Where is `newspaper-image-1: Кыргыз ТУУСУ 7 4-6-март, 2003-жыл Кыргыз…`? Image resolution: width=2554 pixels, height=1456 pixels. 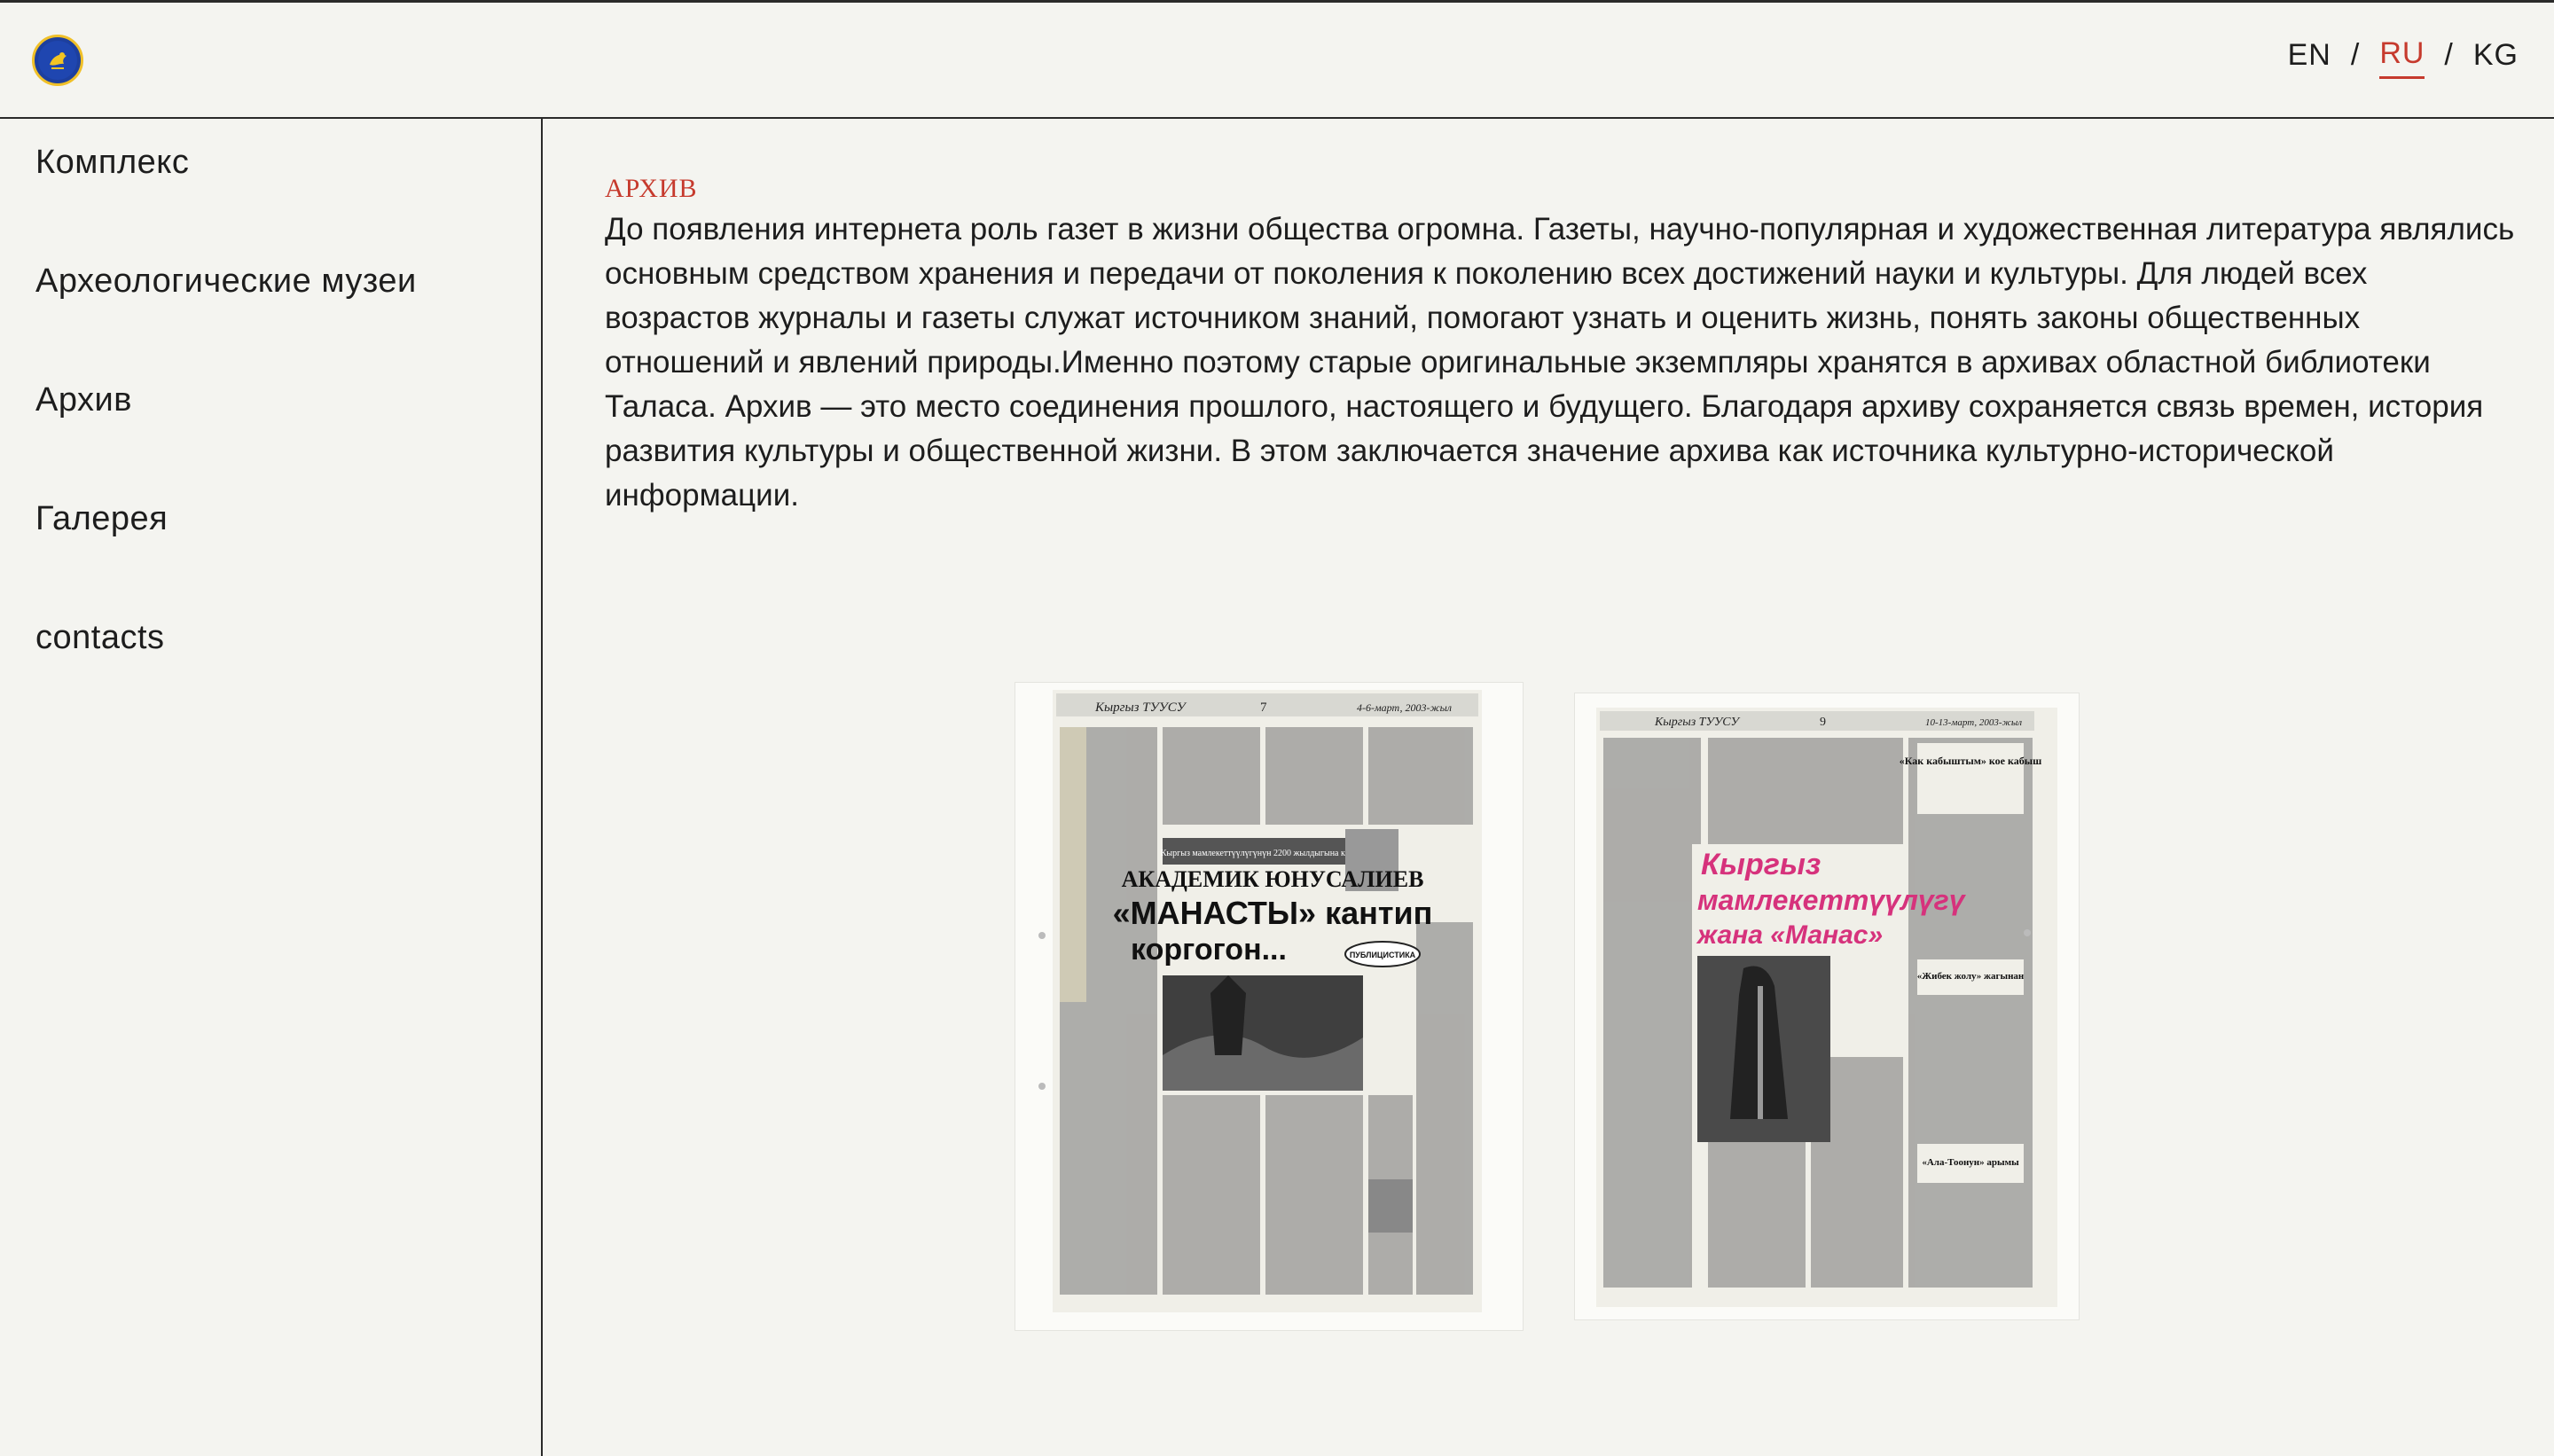
newspaper-image-1: Кыргыз ТУУСУ 7 4-6-март, 2003-жыл Кыргыз… is located at coordinates (1269, 1006).